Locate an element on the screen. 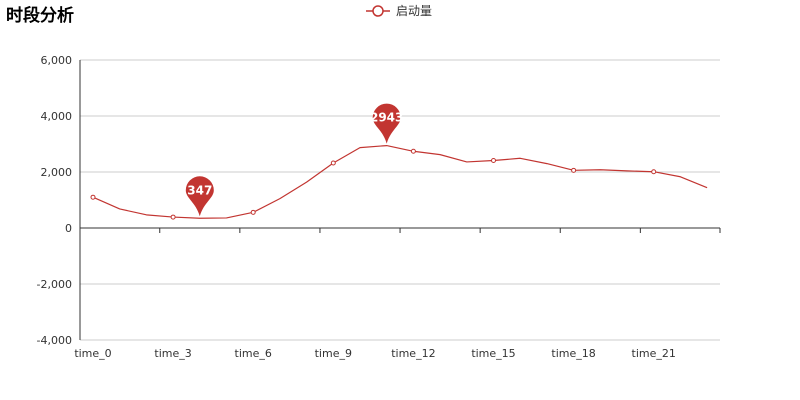 This screenshot has height=400, width=800. x-tick-label: time_21 is located at coordinates (654, 353).